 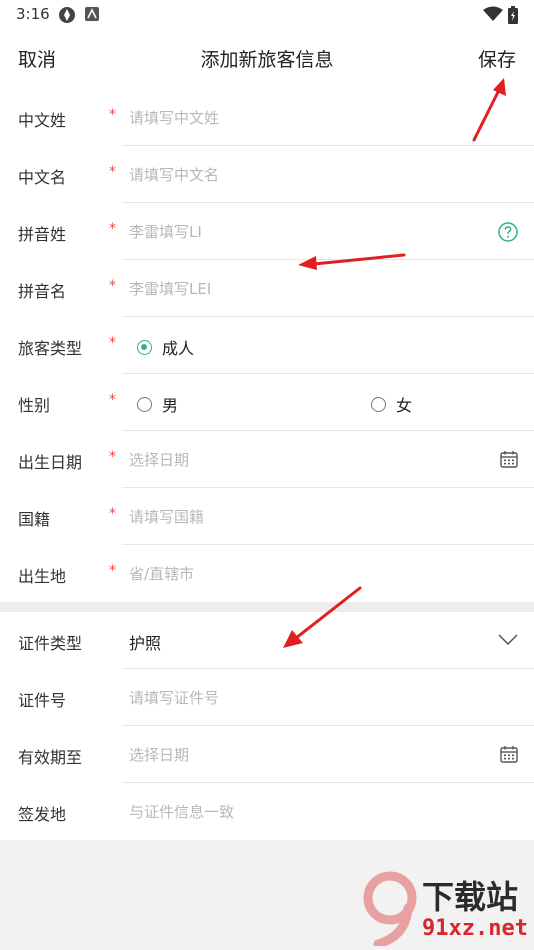 I want to click on nationality-row: 国籍 * 请填写国籍, so click(x=267, y=516).